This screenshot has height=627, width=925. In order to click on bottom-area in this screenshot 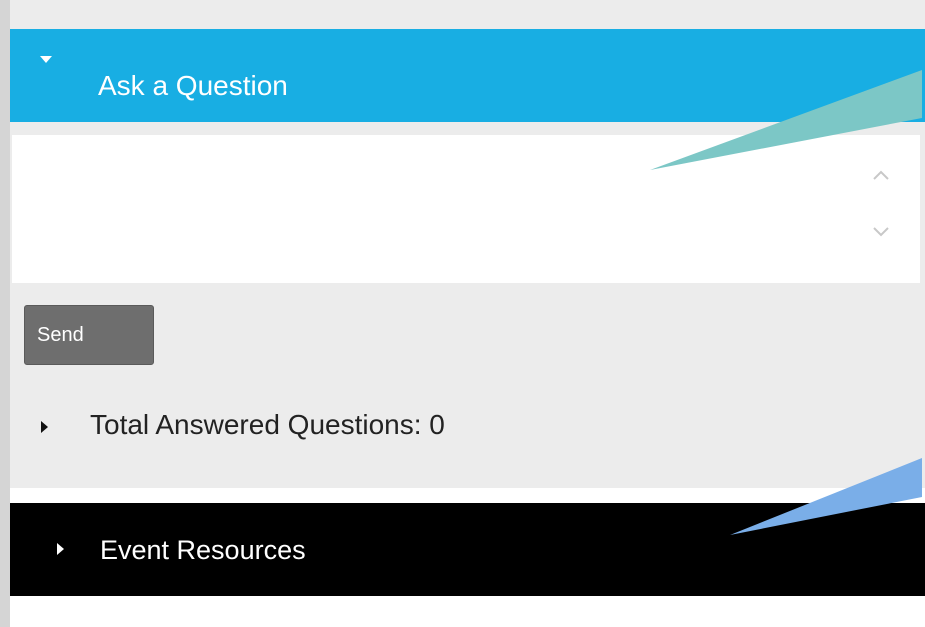, I will do `click(467, 611)`.